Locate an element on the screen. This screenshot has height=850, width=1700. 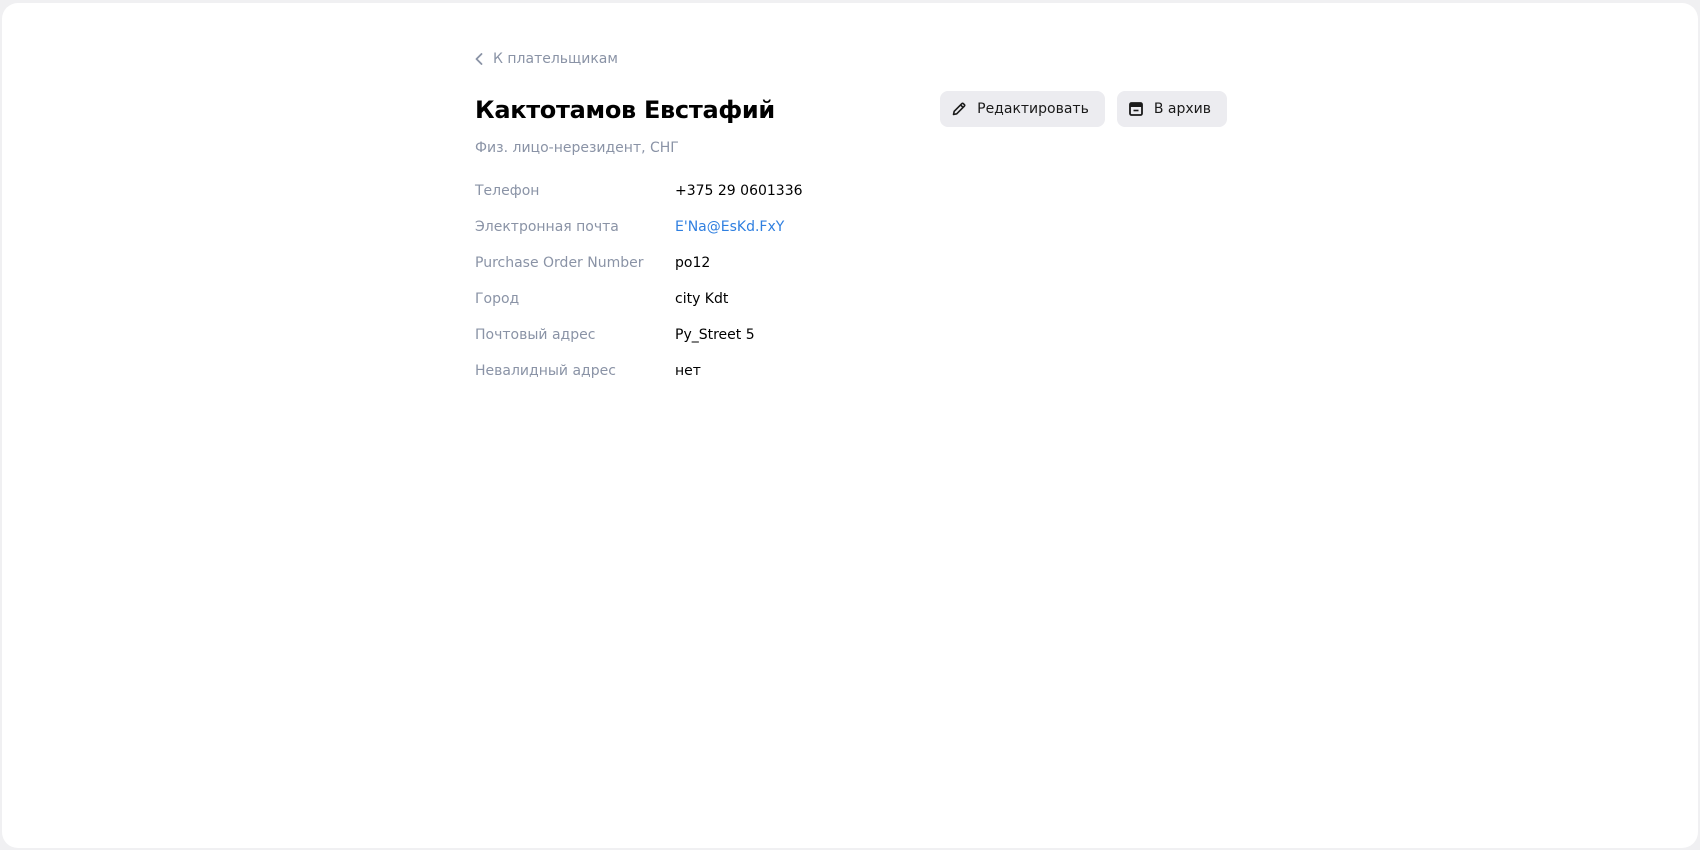
chevron-left-icon is located at coordinates (479, 59).